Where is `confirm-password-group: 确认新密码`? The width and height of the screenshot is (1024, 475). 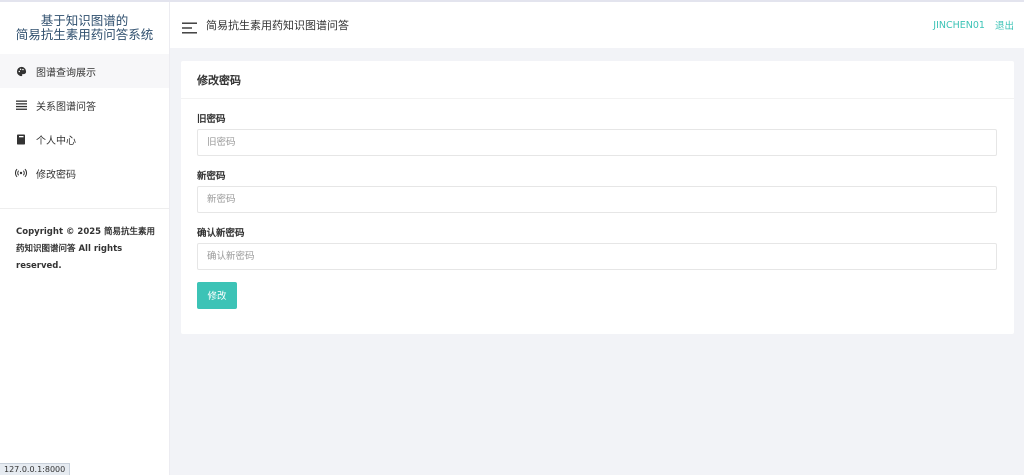
confirm-password-group: 确认新密码 is located at coordinates (597, 248).